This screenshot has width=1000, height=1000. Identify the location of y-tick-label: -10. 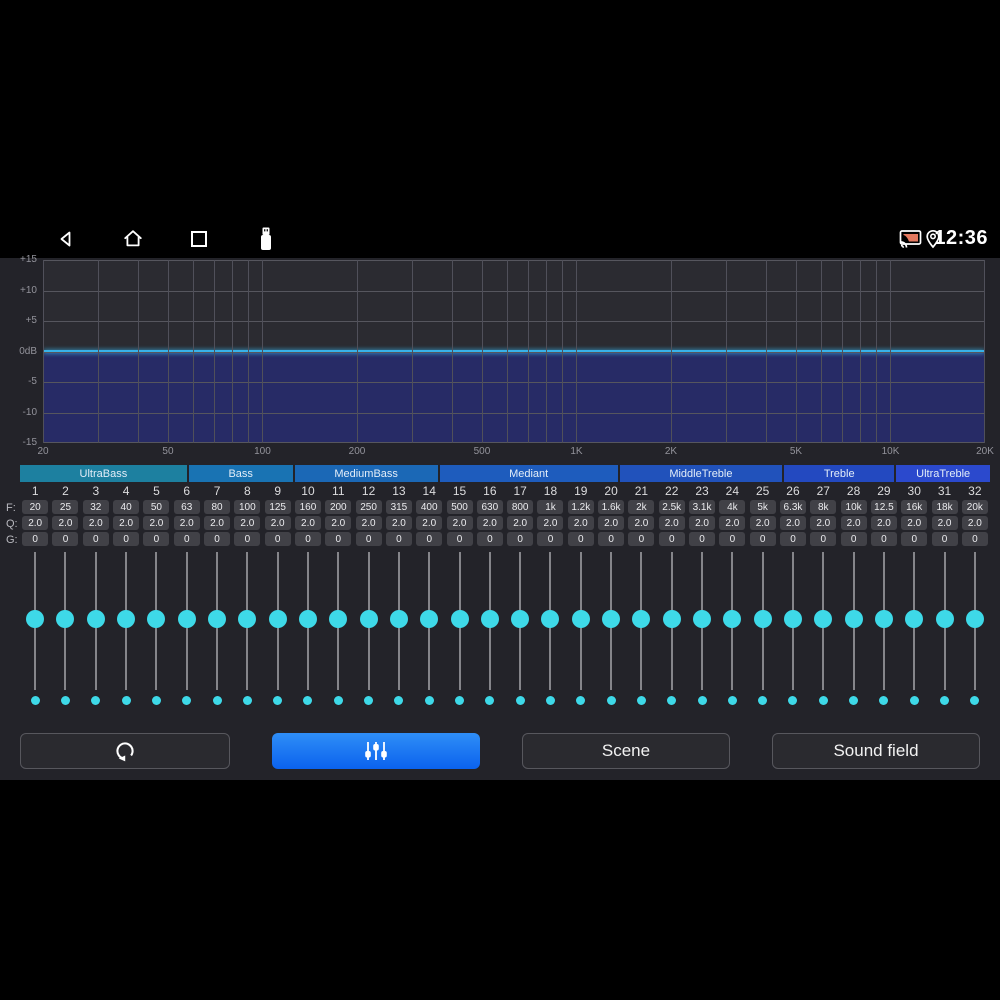
(29, 412).